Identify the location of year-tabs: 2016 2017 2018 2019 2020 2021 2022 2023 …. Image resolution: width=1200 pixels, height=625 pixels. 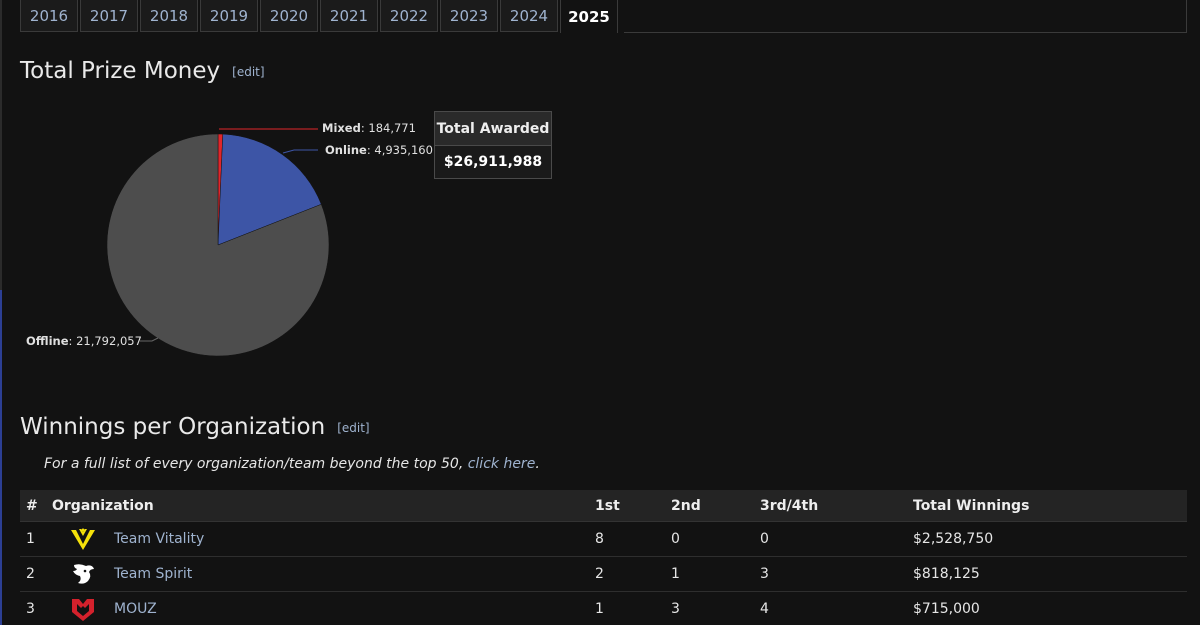
(320, 16).